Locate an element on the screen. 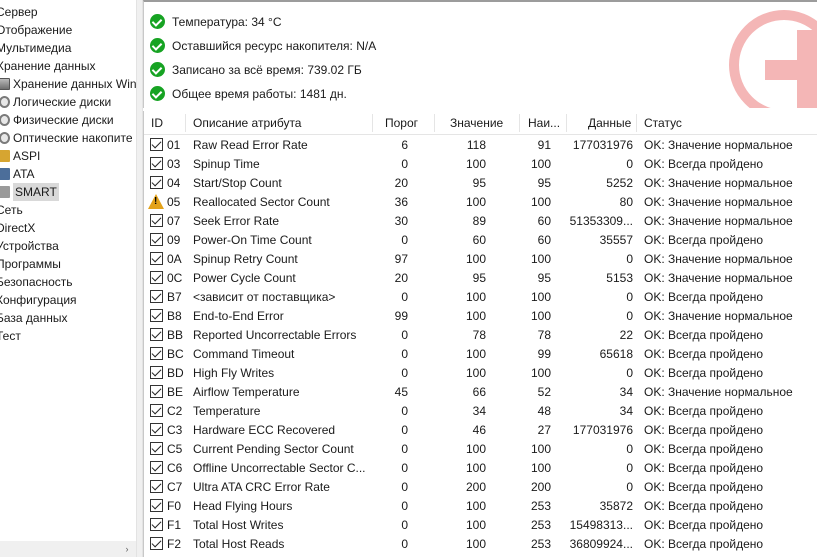 The image size is (817, 557). summary-text: Температура: 34 °C is located at coordinates (227, 22).